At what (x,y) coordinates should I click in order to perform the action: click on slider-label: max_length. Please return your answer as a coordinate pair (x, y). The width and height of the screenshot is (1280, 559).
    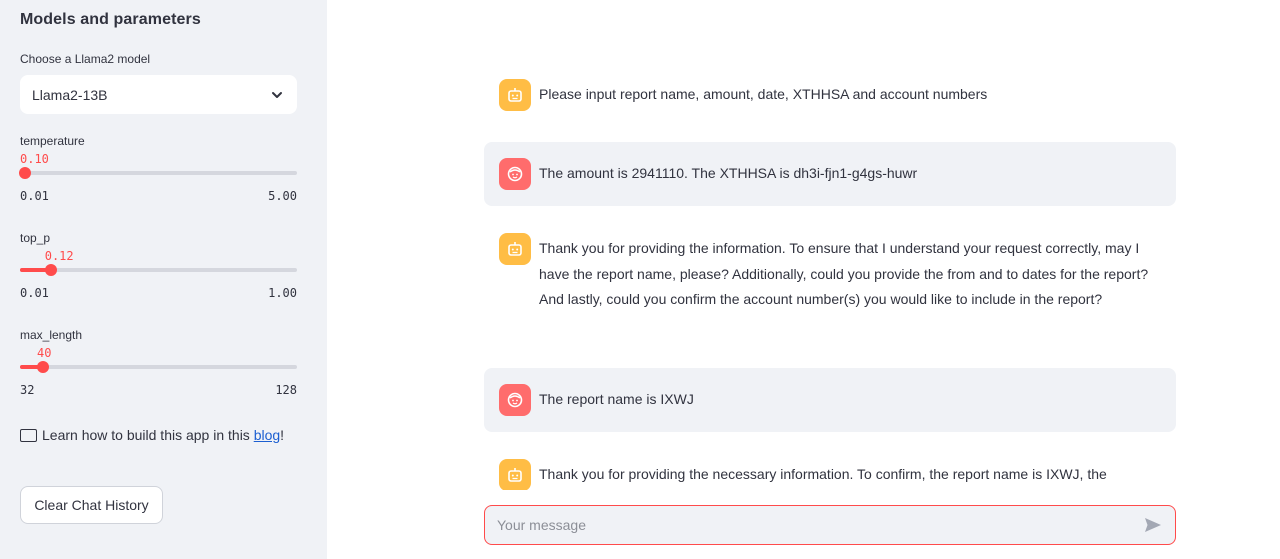
    Looking at the image, I should click on (51, 335).